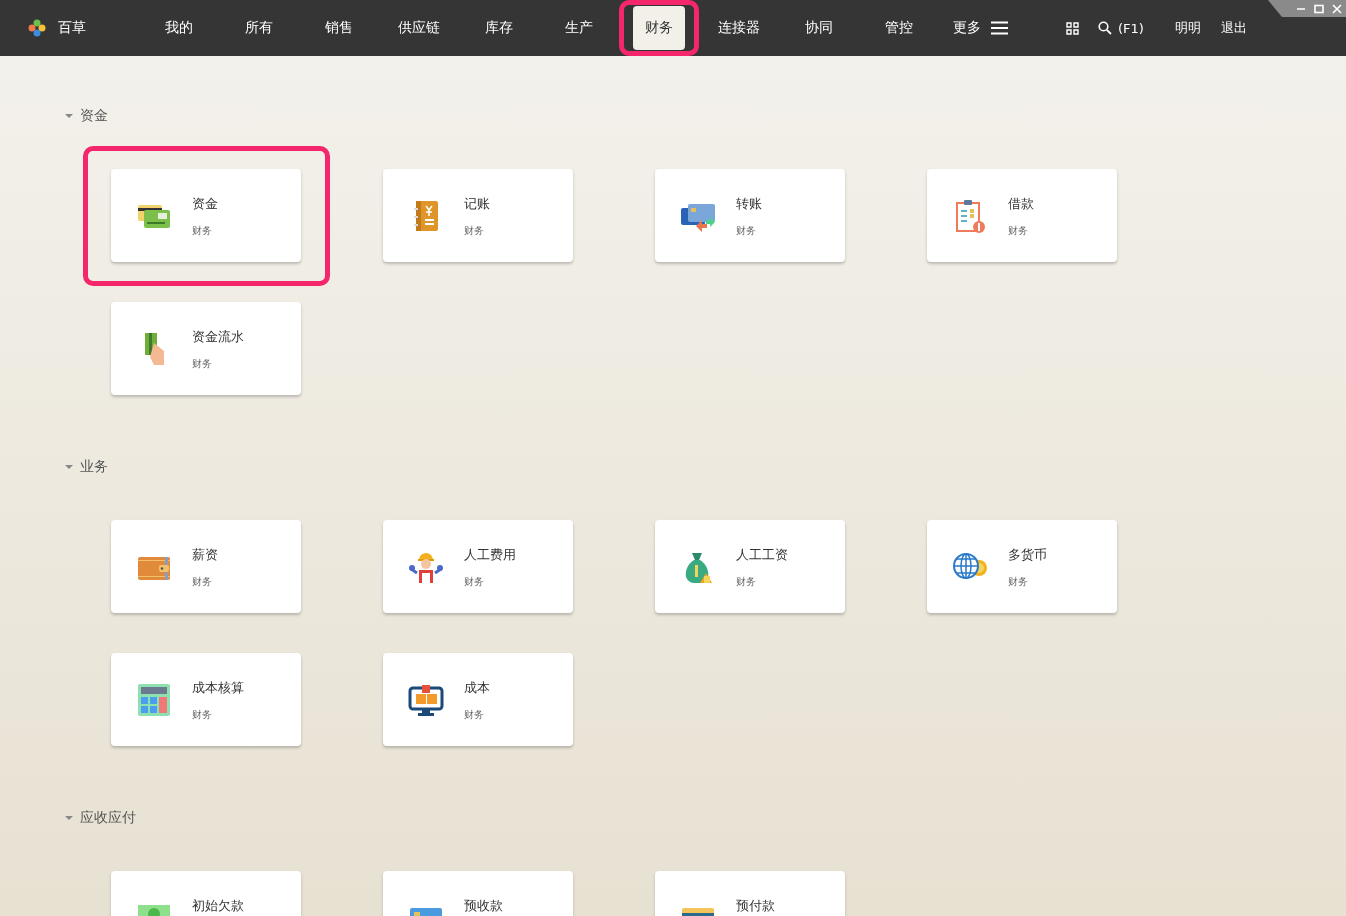 Image resolution: width=1346 pixels, height=916 pixels. What do you see at coordinates (419, 28) in the screenshot?
I see `nav-tab: 供应链` at bounding box center [419, 28].